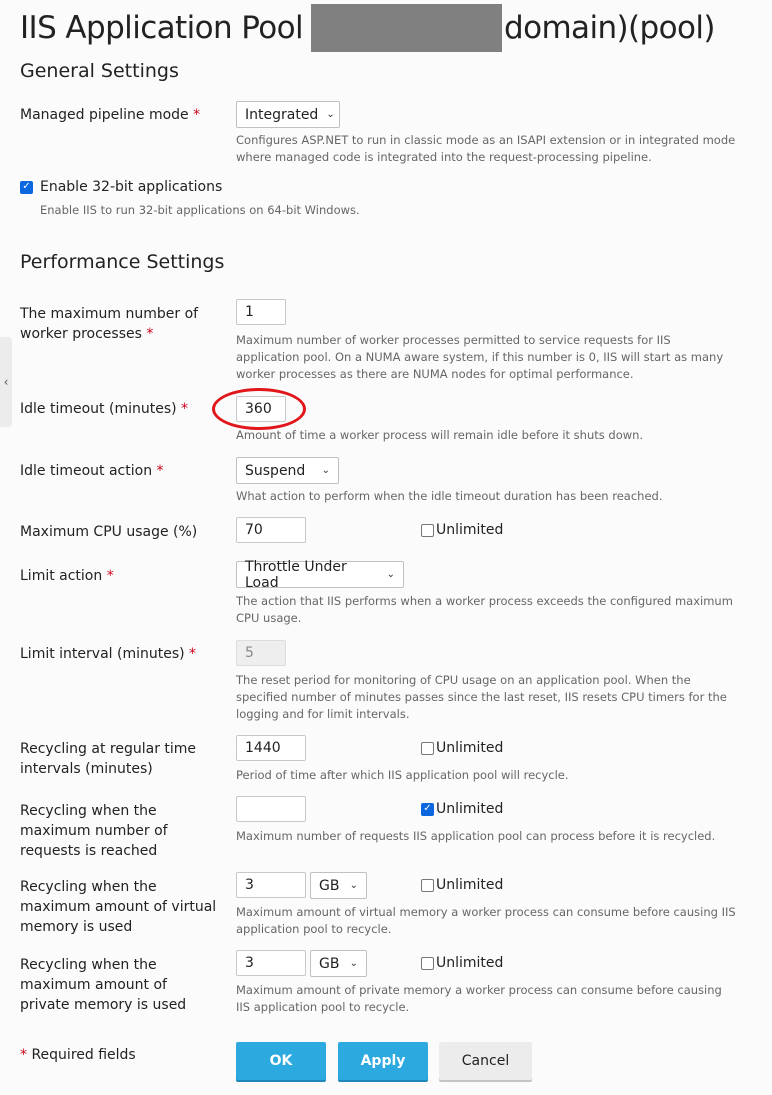 The height and width of the screenshot is (1095, 772). Describe the element at coordinates (470, 963) in the screenshot. I see `recycle-private-unlimited-label: Unlimited` at that location.